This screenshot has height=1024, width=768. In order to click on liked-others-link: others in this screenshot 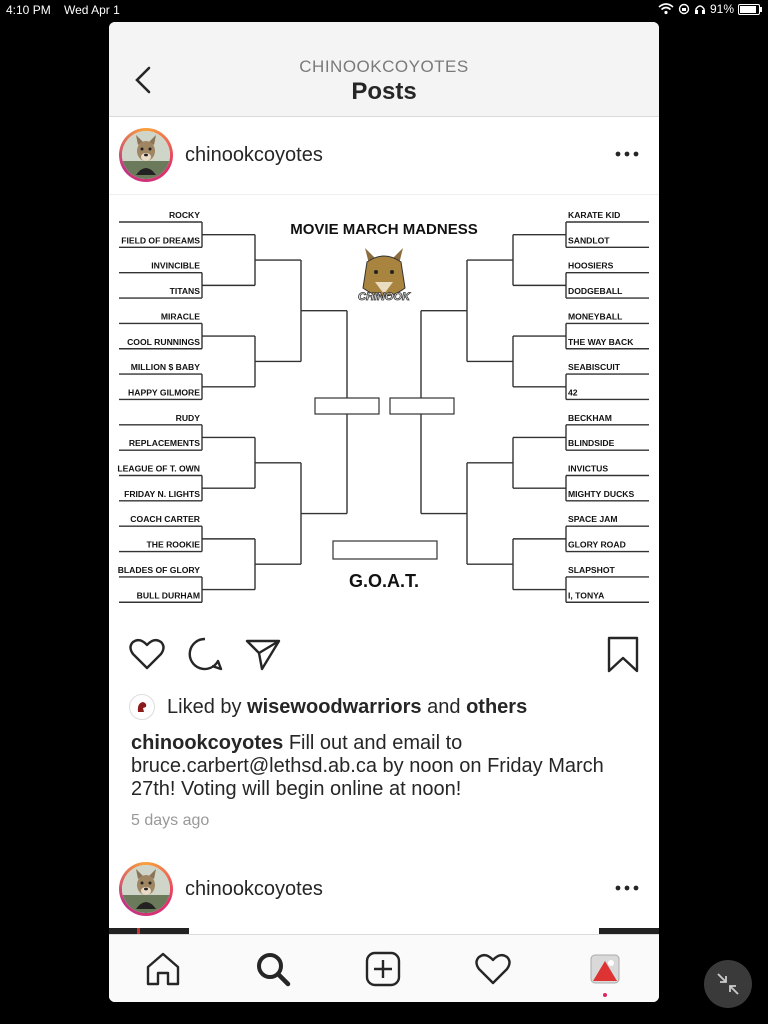, I will do `click(496, 707)`.